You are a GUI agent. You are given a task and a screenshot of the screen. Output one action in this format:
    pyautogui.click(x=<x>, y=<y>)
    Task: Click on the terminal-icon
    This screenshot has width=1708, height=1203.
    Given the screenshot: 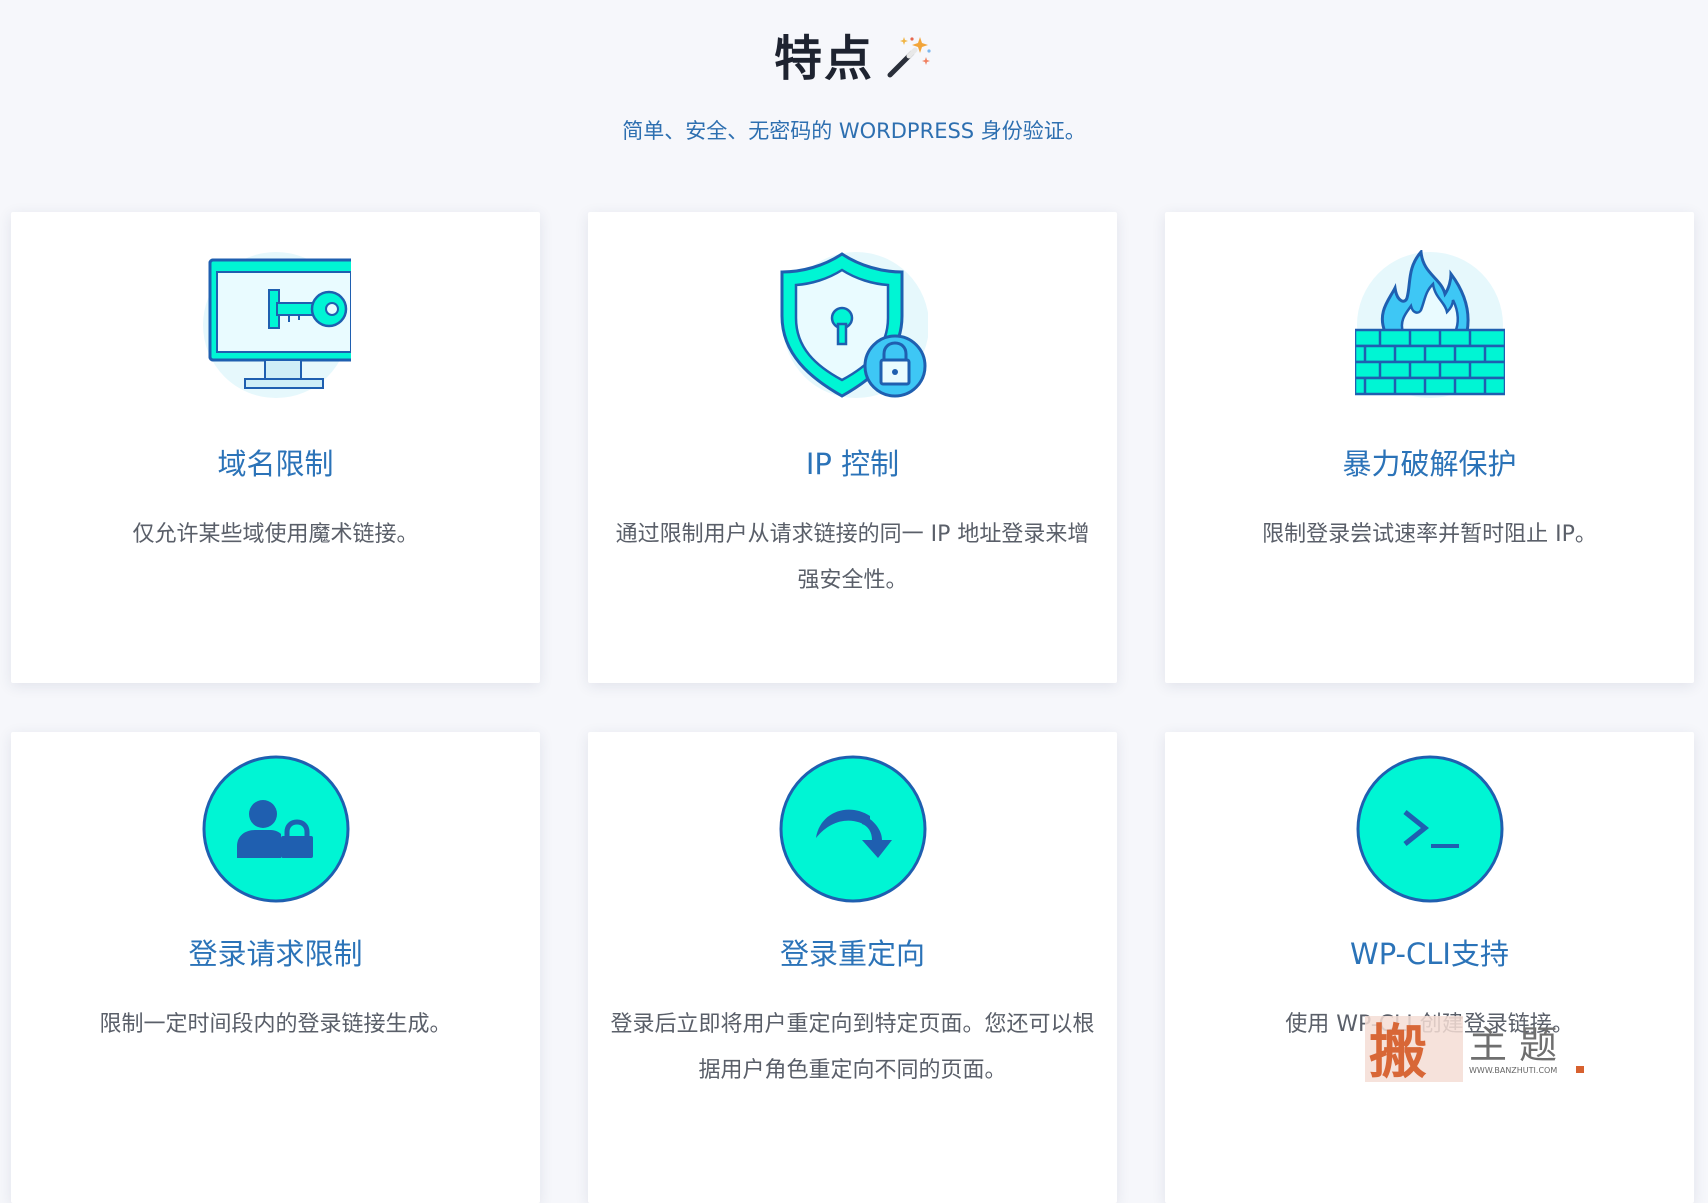 What is the action you would take?
    pyautogui.click(x=1430, y=829)
    